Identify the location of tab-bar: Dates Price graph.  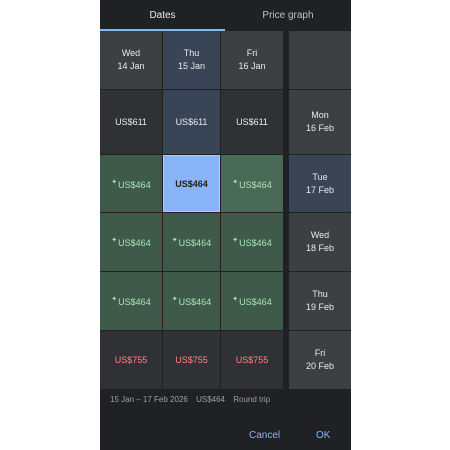
(225, 15).